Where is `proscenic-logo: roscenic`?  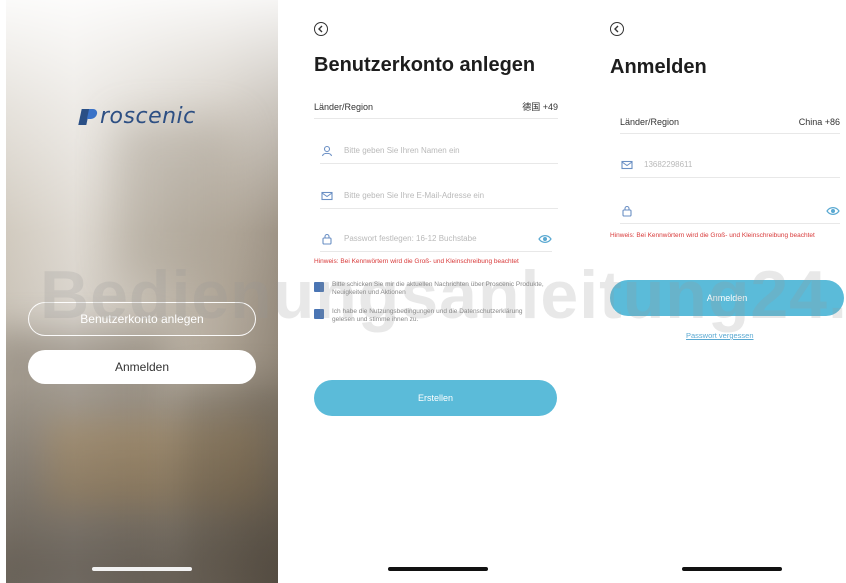 proscenic-logo: roscenic is located at coordinates (137, 116).